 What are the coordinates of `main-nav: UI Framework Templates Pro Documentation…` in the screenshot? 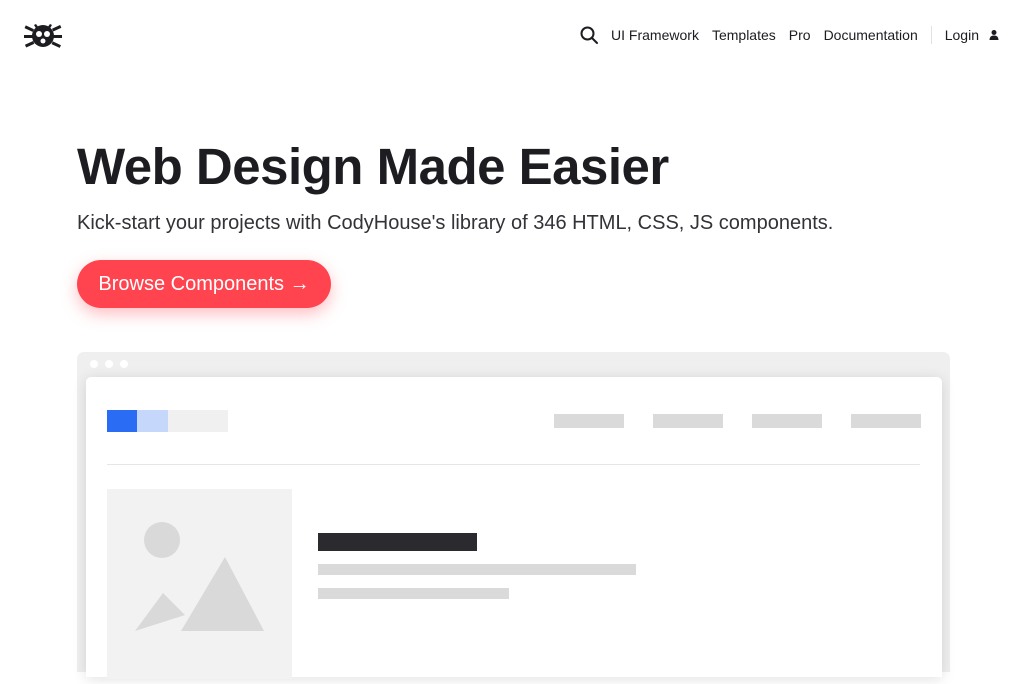 It's located at (789, 35).